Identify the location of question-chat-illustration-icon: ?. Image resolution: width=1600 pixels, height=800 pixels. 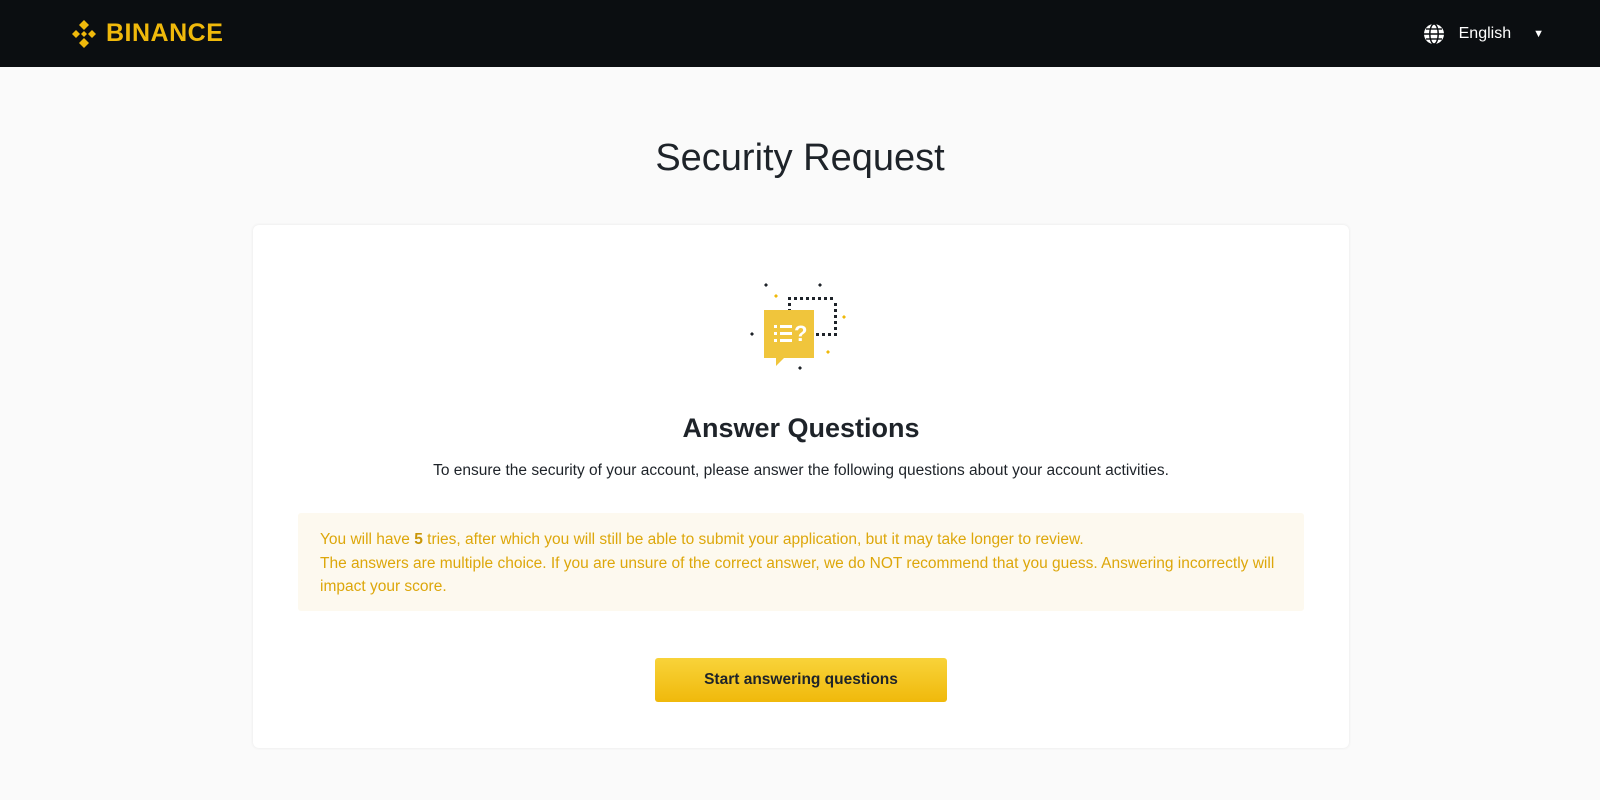
(798, 326).